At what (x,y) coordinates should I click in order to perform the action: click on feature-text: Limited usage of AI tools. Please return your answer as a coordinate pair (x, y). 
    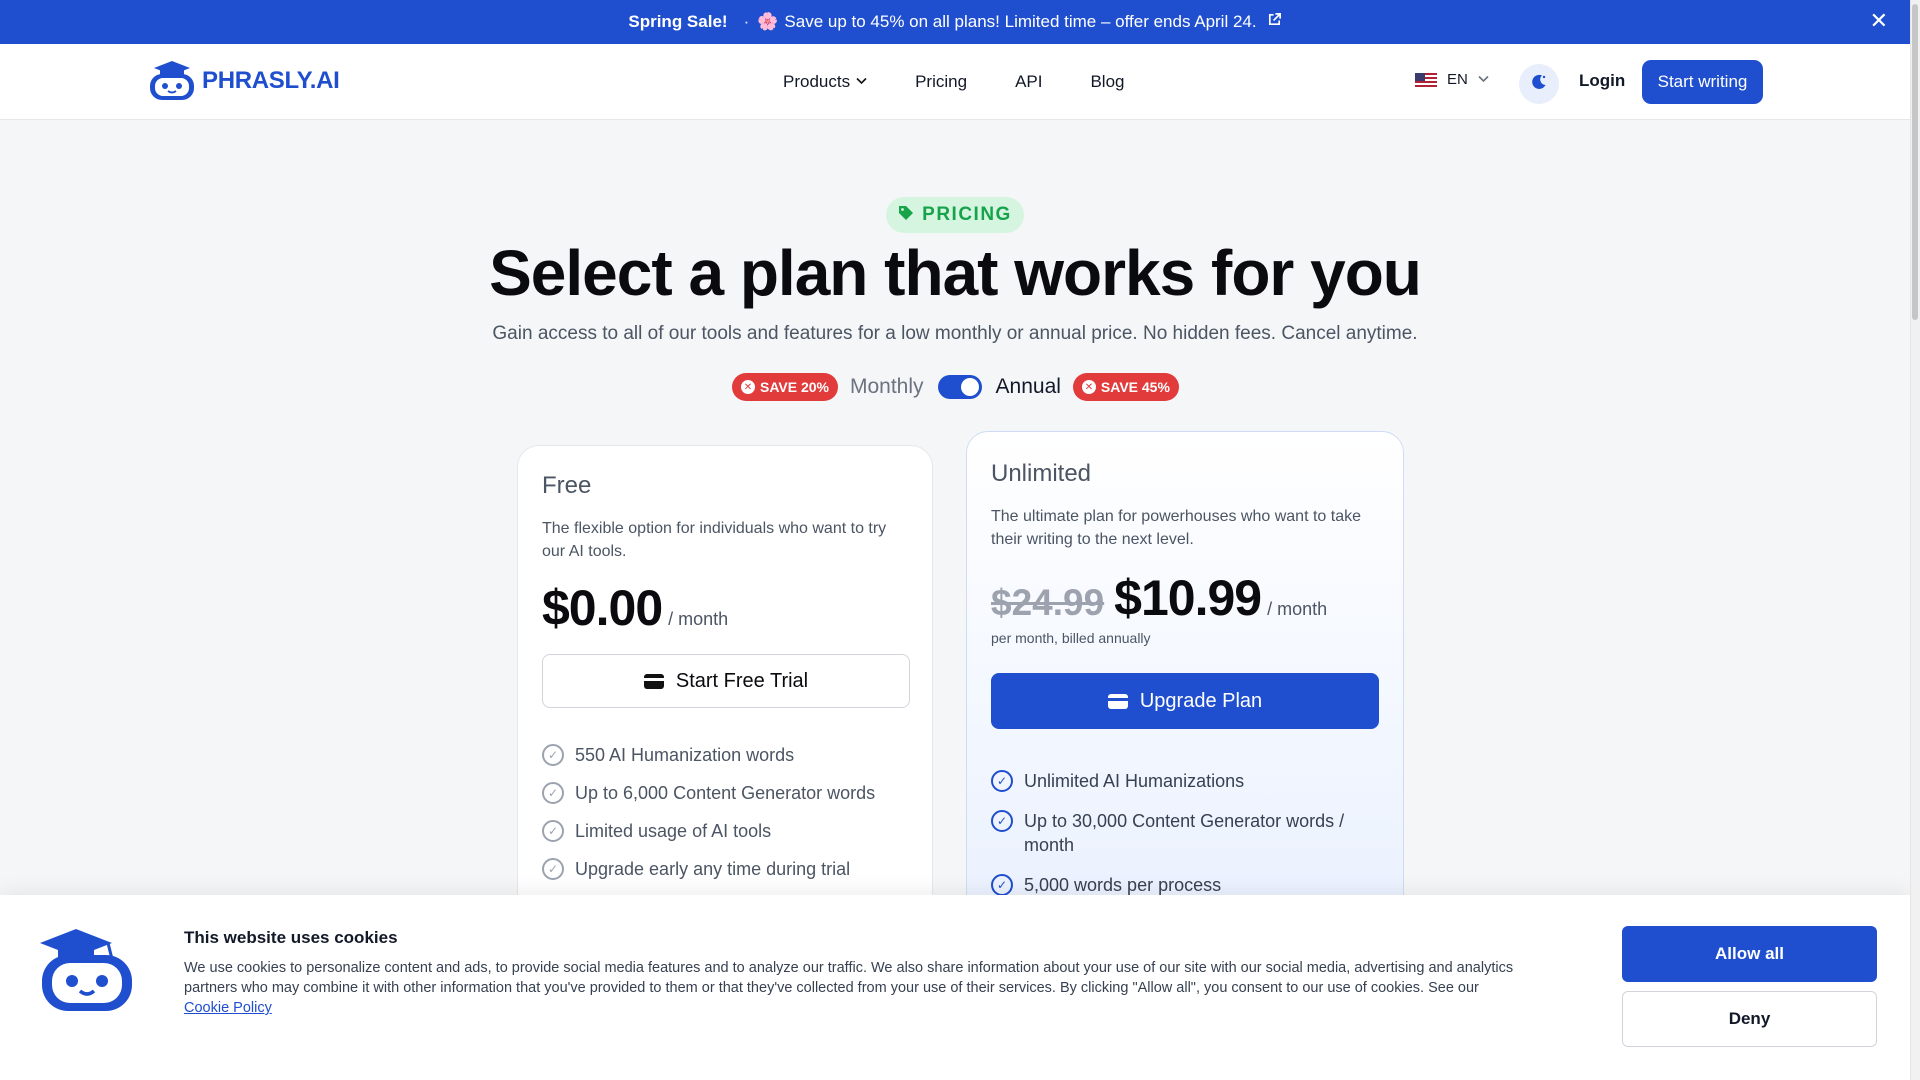
    Looking at the image, I should click on (673, 831).